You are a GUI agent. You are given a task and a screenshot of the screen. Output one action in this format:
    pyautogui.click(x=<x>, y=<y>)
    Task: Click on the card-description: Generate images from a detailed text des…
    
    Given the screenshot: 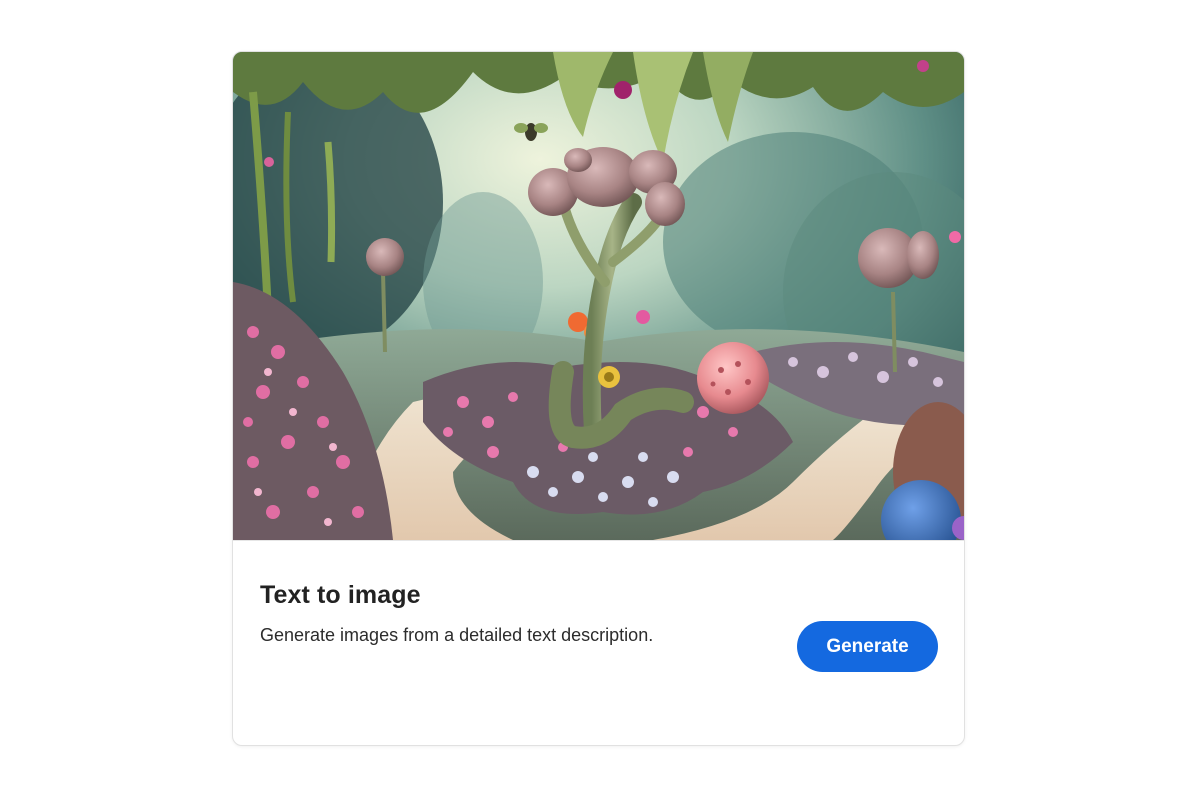 What is the action you would take?
    pyautogui.click(x=457, y=635)
    